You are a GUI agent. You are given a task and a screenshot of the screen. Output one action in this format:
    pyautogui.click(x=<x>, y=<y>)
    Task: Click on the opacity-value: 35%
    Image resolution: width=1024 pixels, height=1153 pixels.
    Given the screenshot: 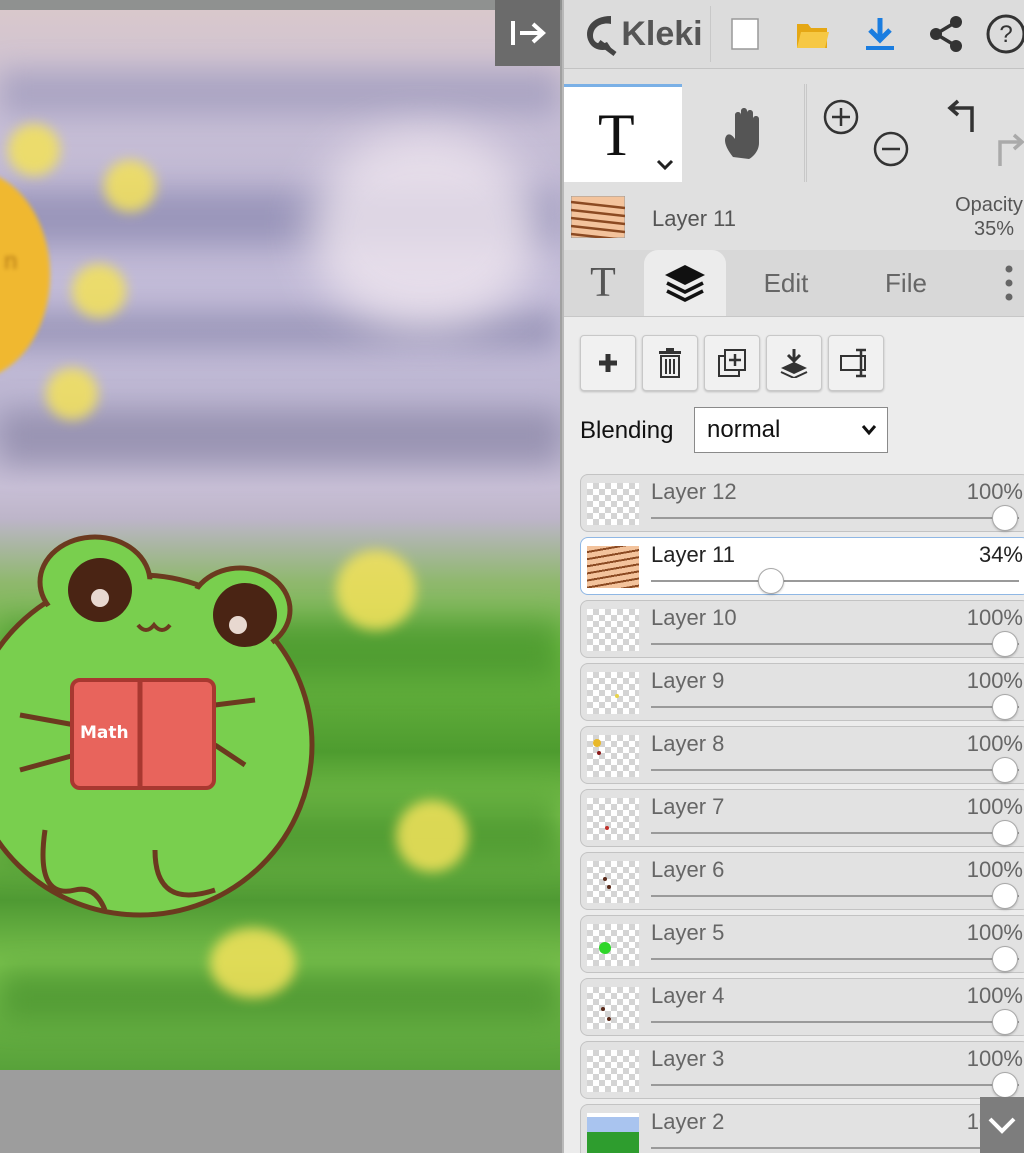 What is the action you would take?
    pyautogui.click(x=994, y=229)
    